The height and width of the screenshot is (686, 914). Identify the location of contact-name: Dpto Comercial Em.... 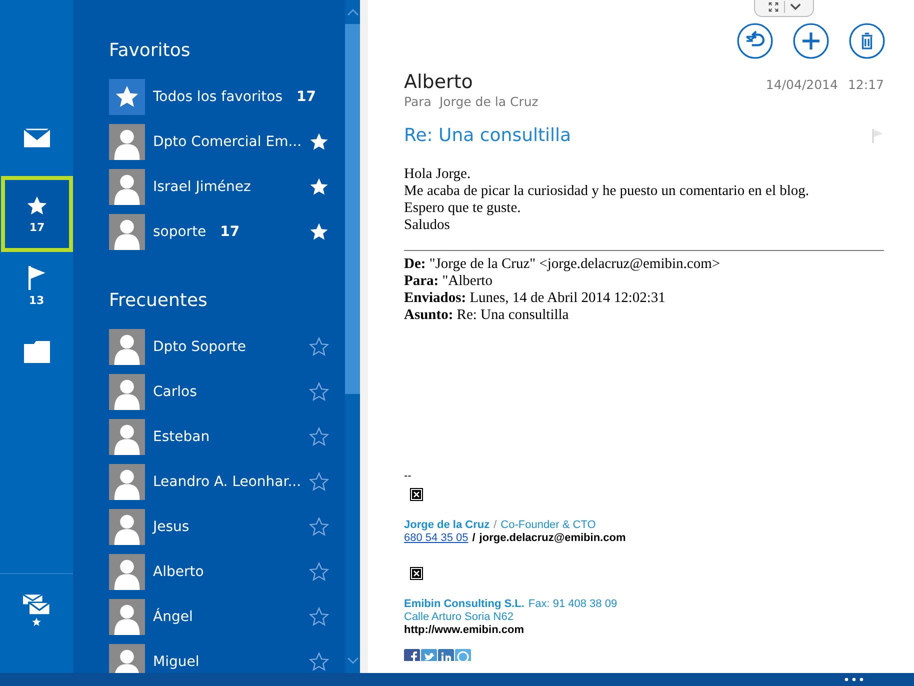
(227, 142).